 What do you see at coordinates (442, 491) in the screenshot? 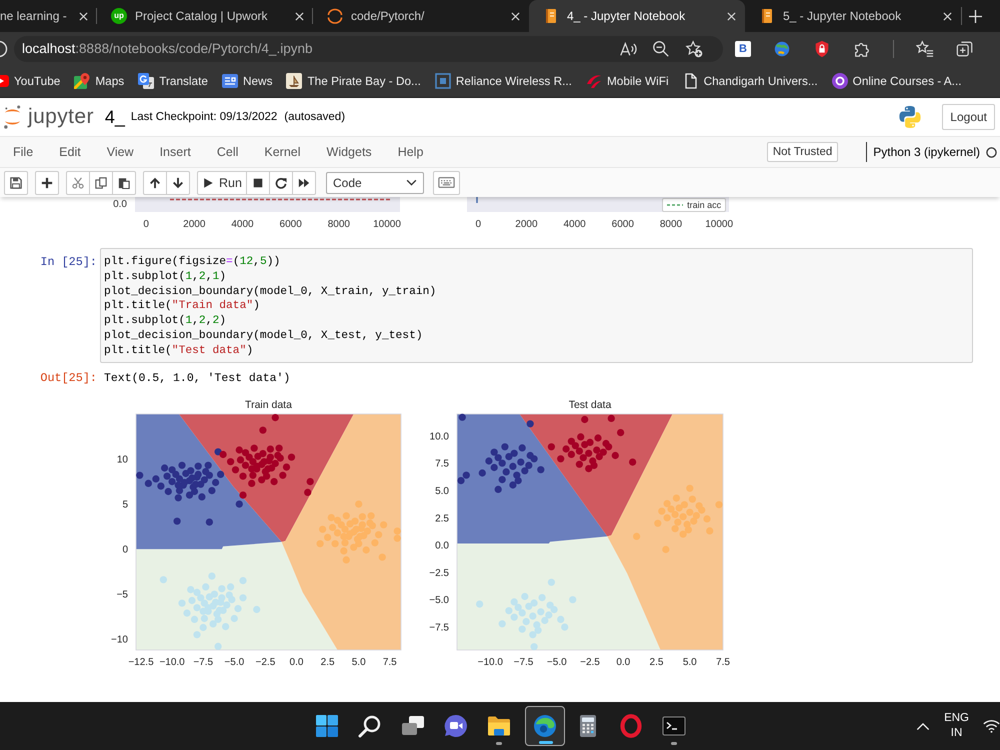
I see `tick-label: 5.0` at bounding box center [442, 491].